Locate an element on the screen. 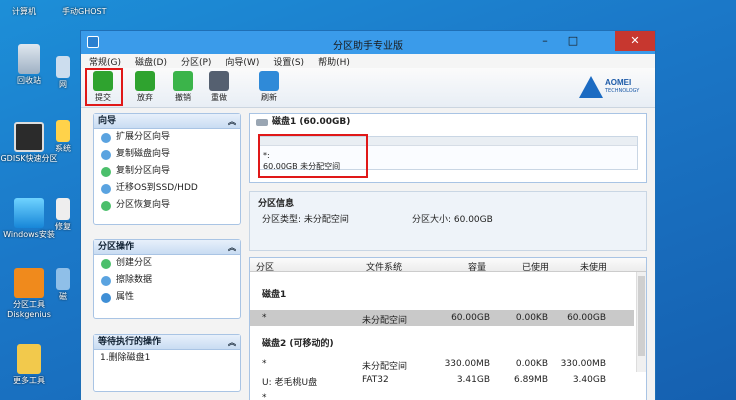 Image resolution: width=736 pixels, height=400 pixels. cell-free: 60.00GB is located at coordinates (586, 318).